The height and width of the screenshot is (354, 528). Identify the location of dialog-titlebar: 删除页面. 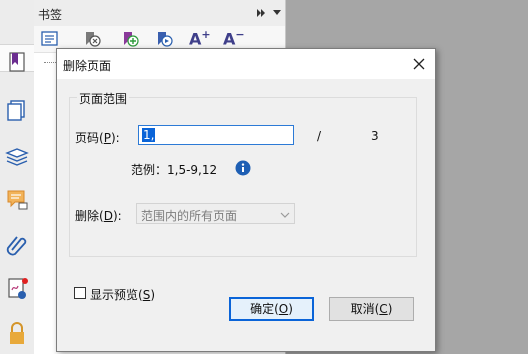
(246, 64).